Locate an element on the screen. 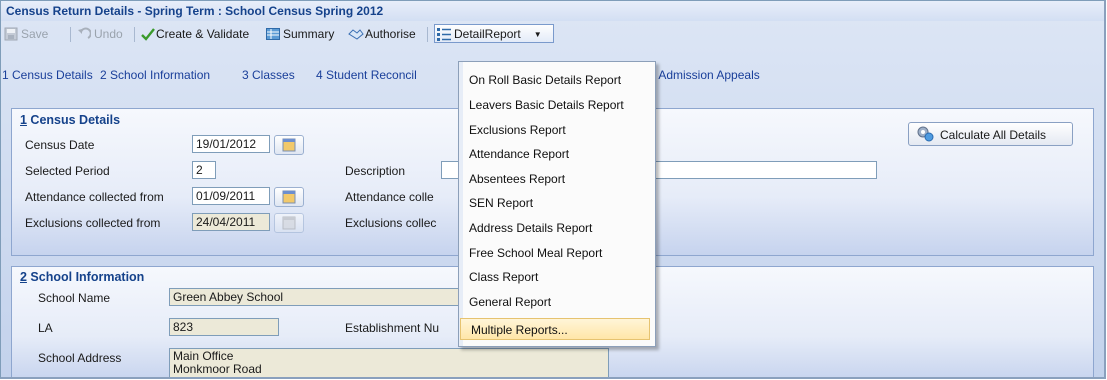 The image size is (1107, 380). create-validate-label: Create & Validate is located at coordinates (203, 34).